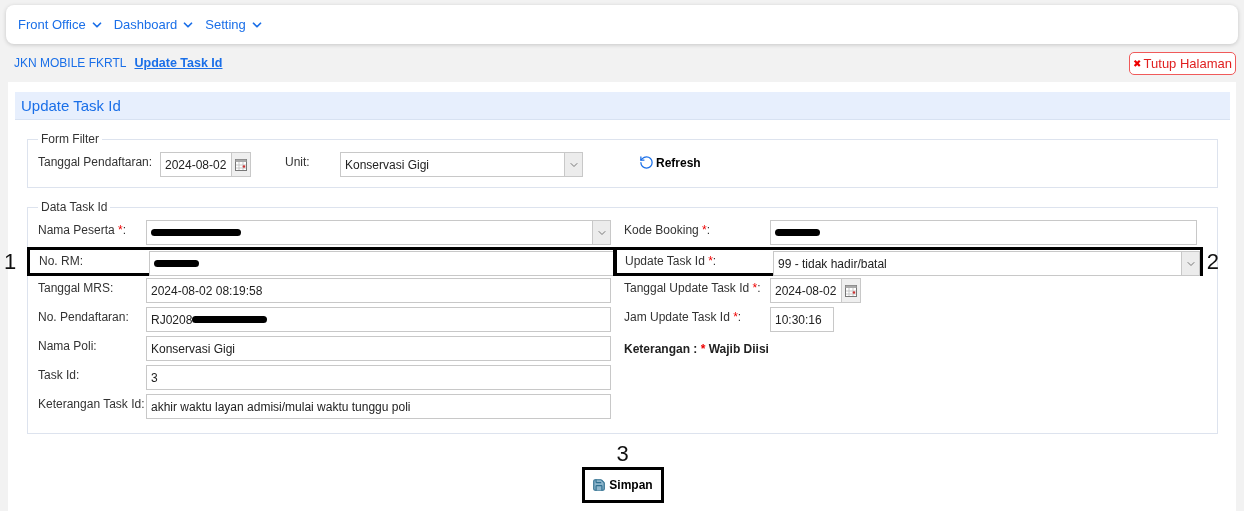 This screenshot has height=511, width=1244. What do you see at coordinates (298, 161) in the screenshot?
I see `field-label: Unit:` at bounding box center [298, 161].